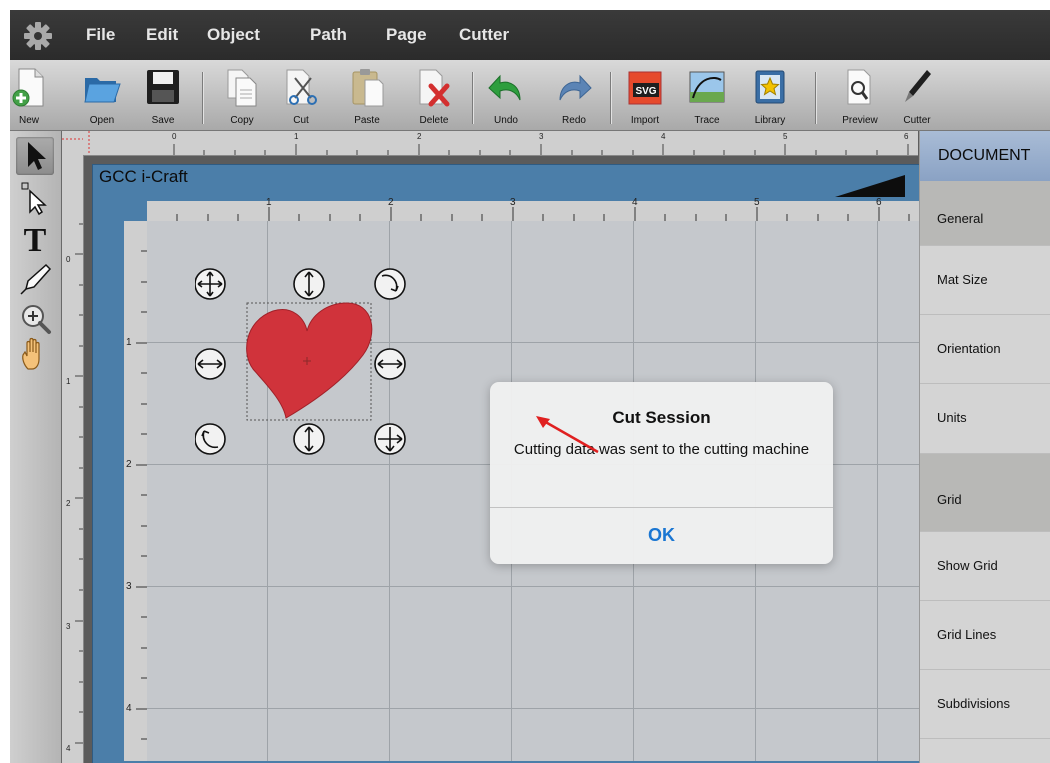 This screenshot has width=1050, height=763. What do you see at coordinates (35, 278) in the screenshot?
I see `pen-tool` at bounding box center [35, 278].